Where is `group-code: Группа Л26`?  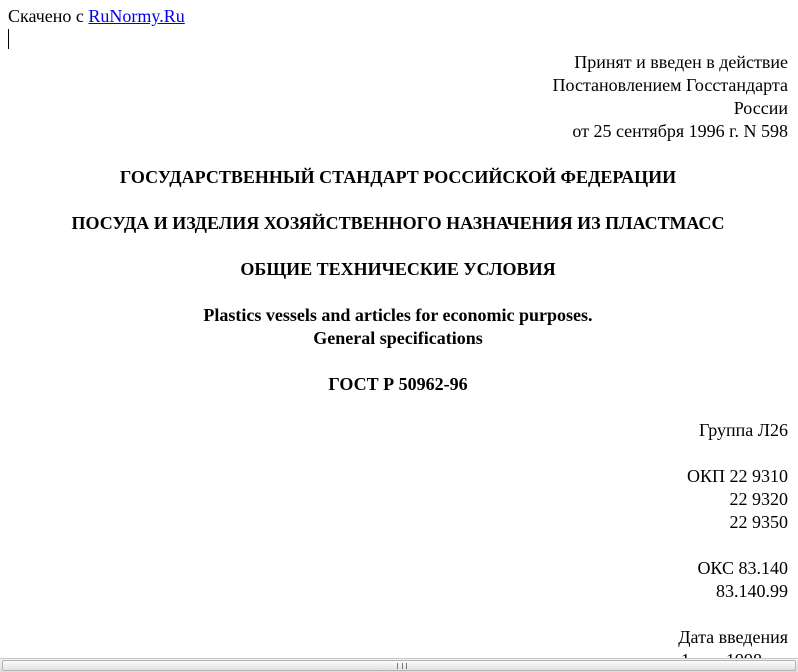
group-code: Группа Л26 is located at coordinates (743, 430).